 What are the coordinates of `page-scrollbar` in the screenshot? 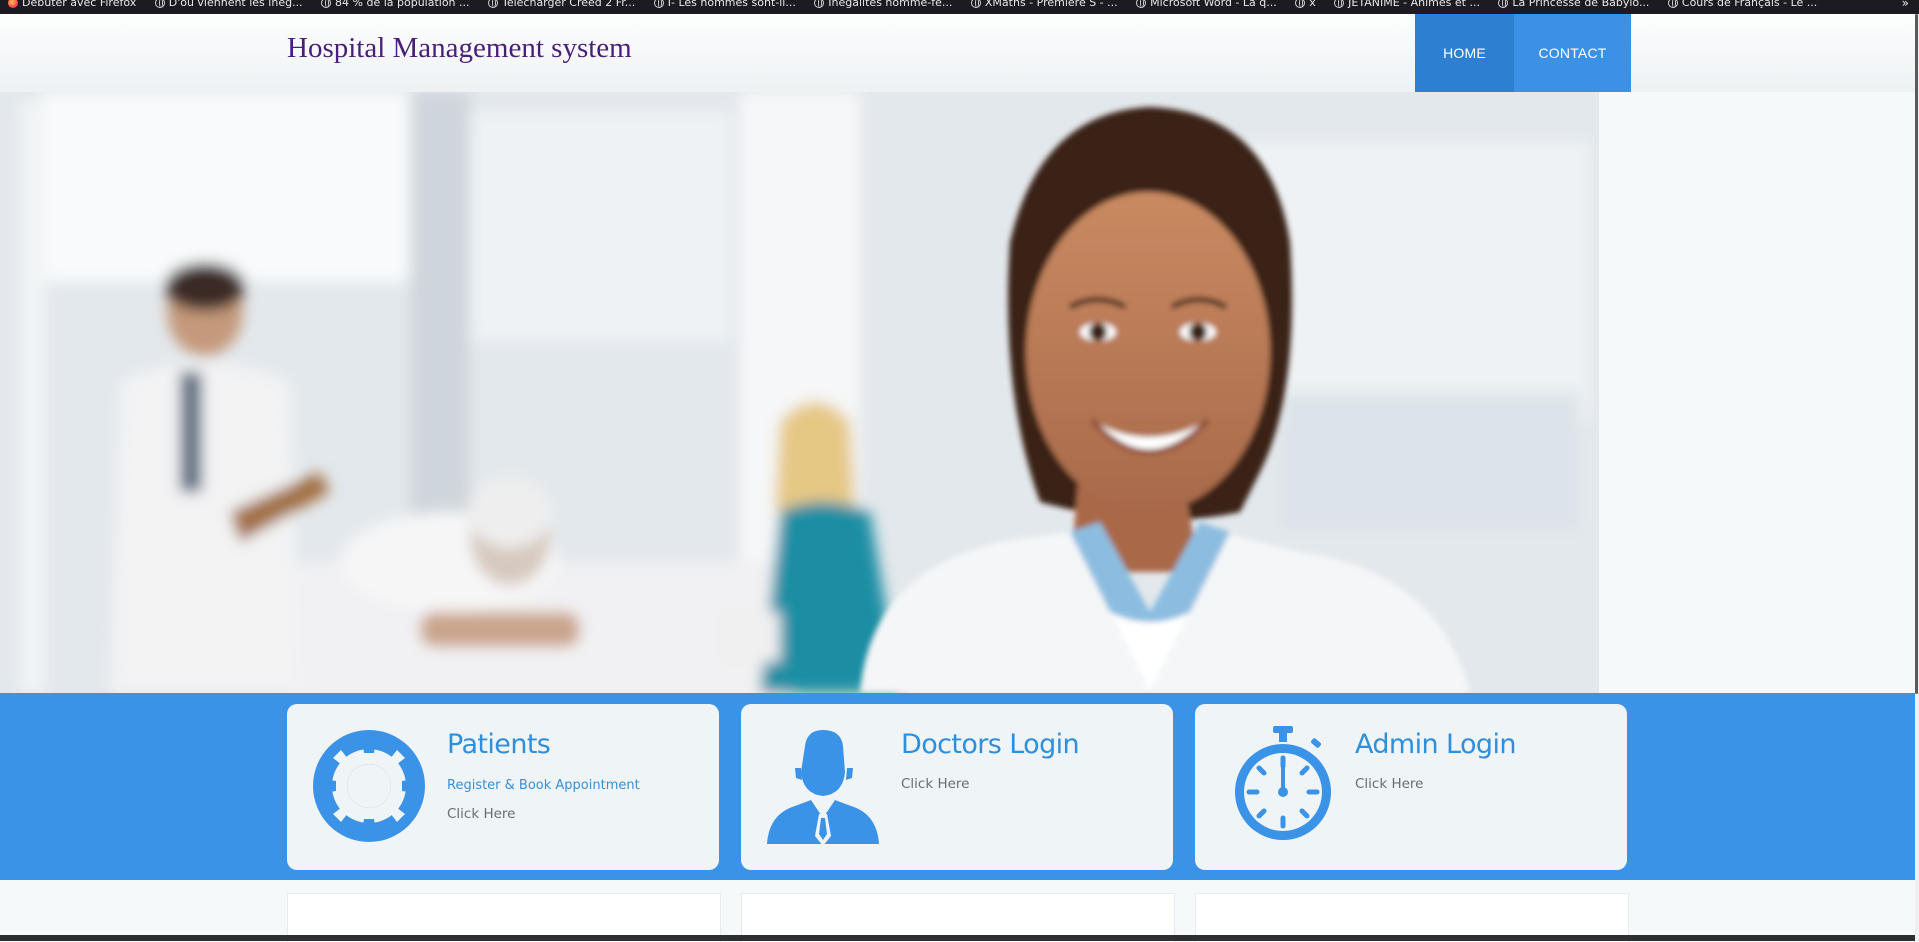 It's located at (1917, 477).